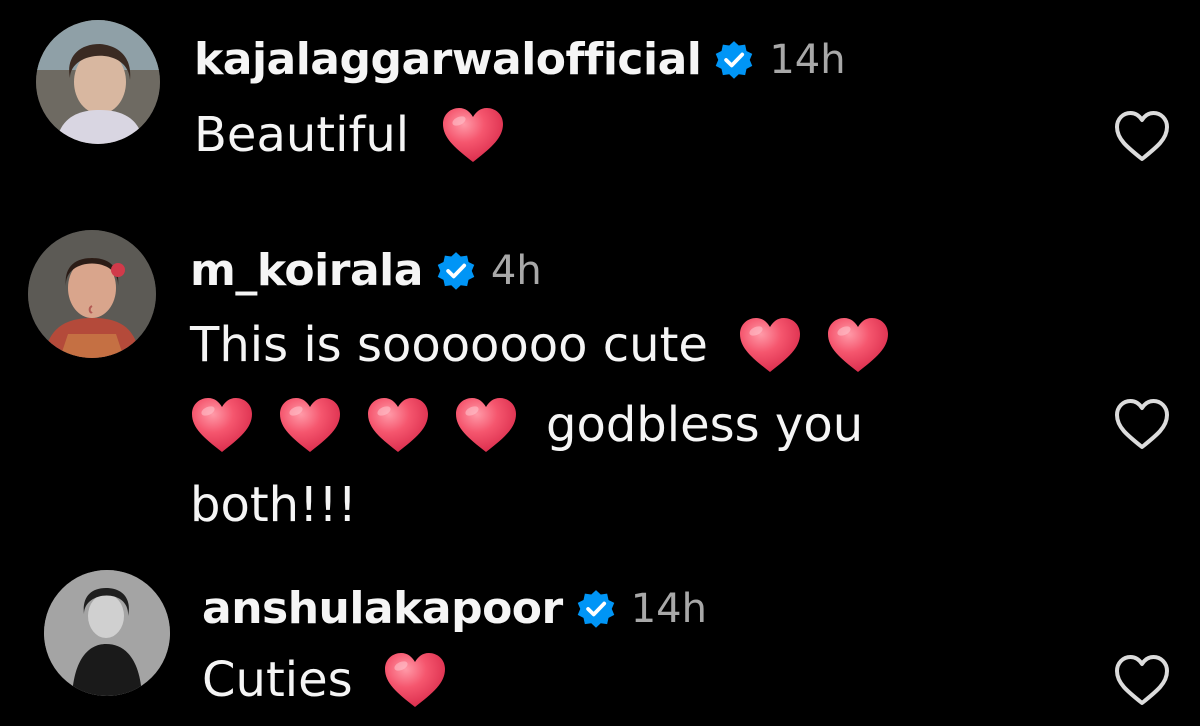 The width and height of the screenshot is (1200, 726). What do you see at coordinates (448, 59) in the screenshot?
I see `username: kajalaggarwalofficial` at bounding box center [448, 59].